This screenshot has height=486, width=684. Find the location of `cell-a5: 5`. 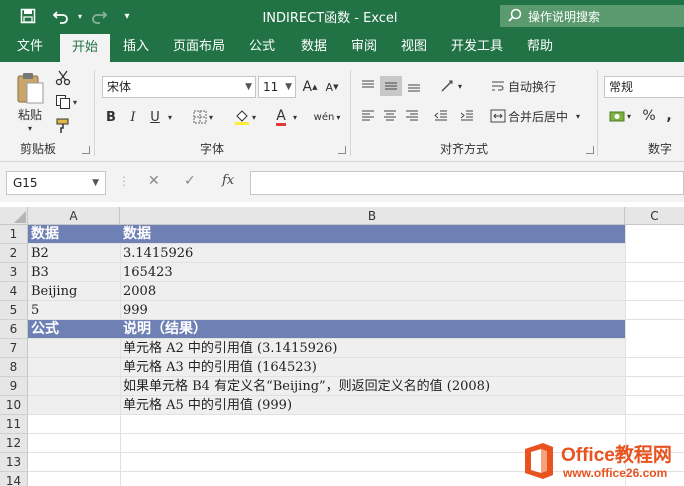

cell-a5: 5 is located at coordinates (33, 310).